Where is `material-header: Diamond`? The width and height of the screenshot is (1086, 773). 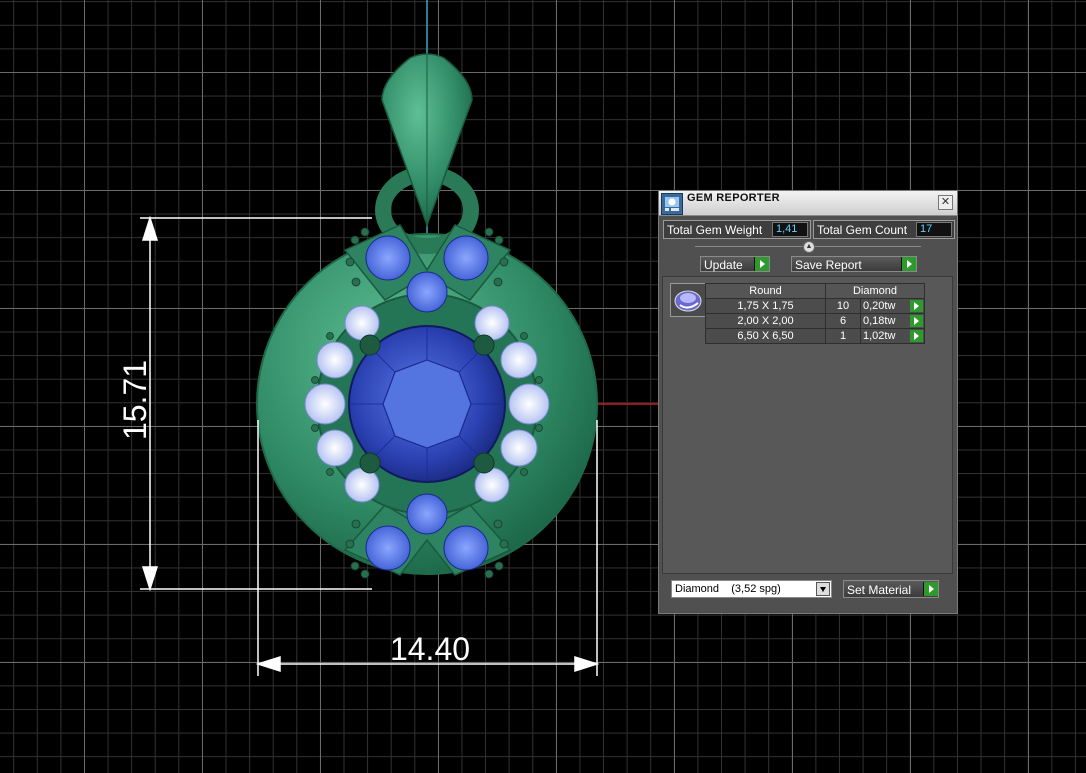
material-header: Diamond is located at coordinates (875, 291).